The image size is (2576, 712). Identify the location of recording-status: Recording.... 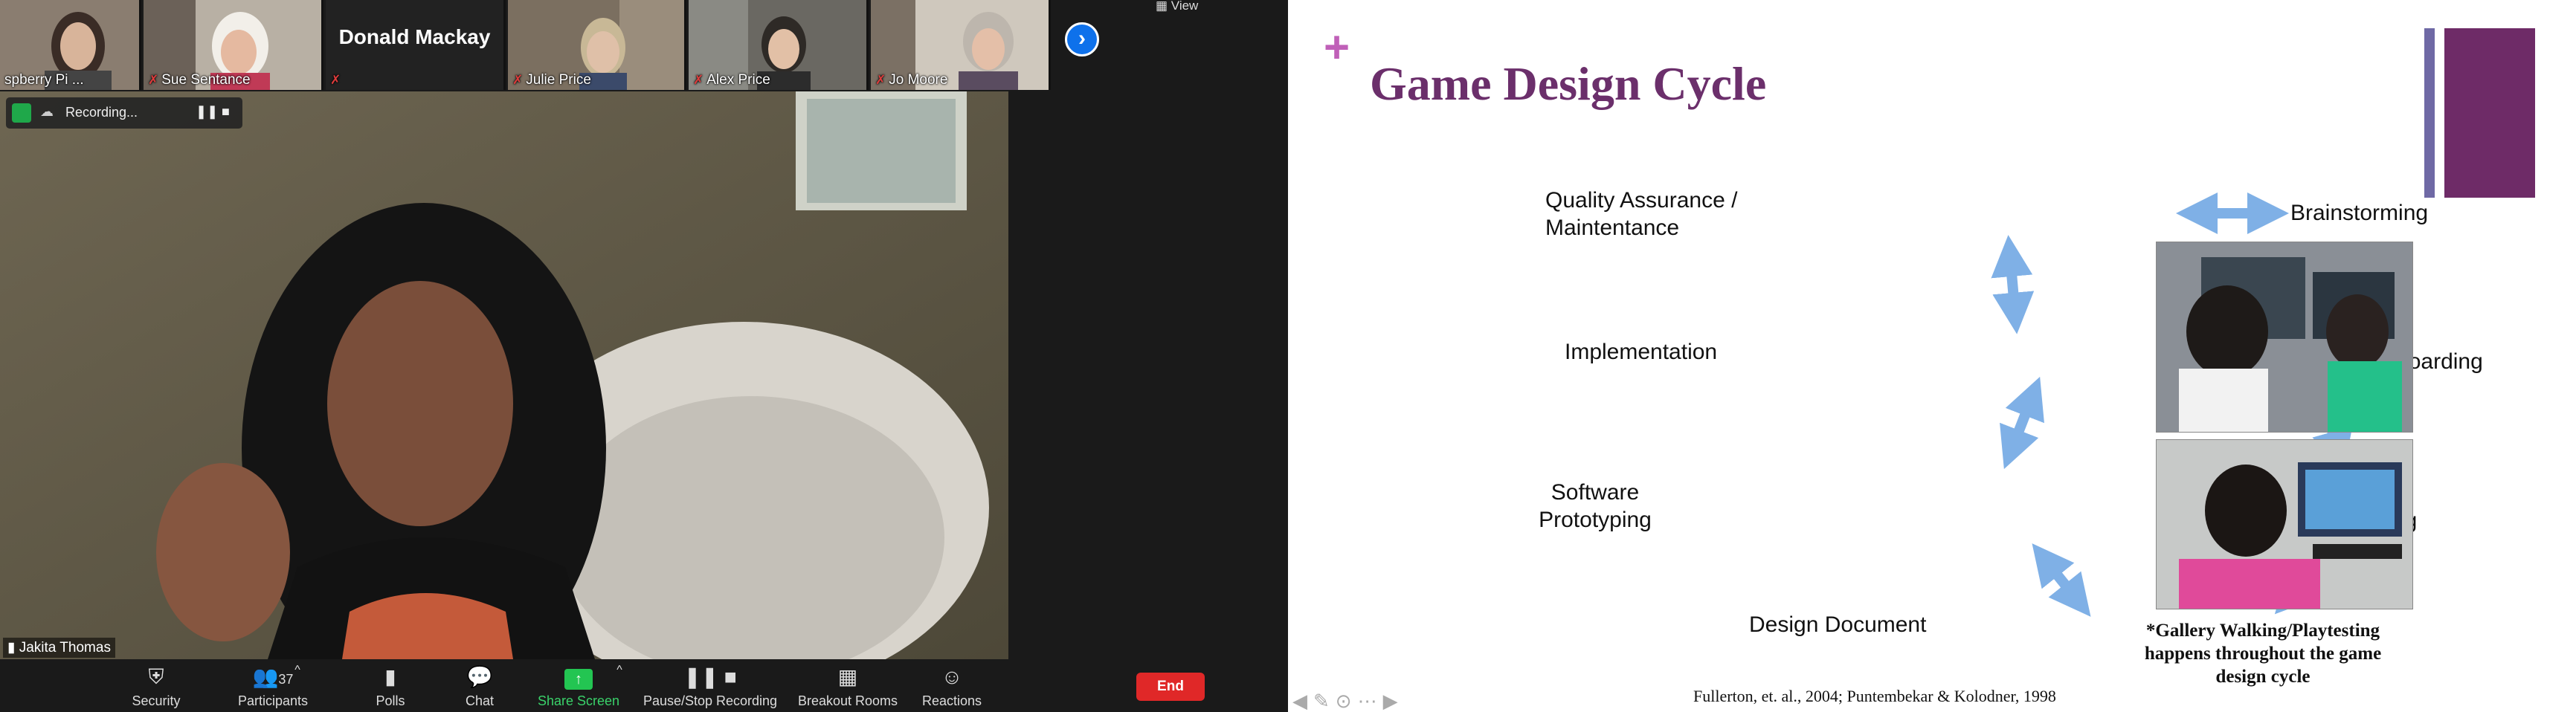
(101, 113).